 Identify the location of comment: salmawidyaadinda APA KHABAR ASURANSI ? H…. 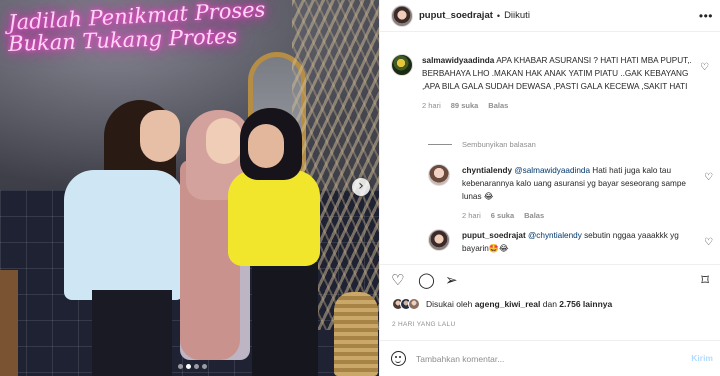
(550, 82).